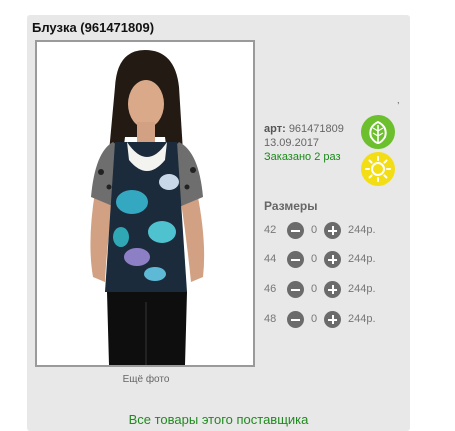 The width and height of the screenshot is (455, 431). I want to click on size-label: 44, so click(270, 259).